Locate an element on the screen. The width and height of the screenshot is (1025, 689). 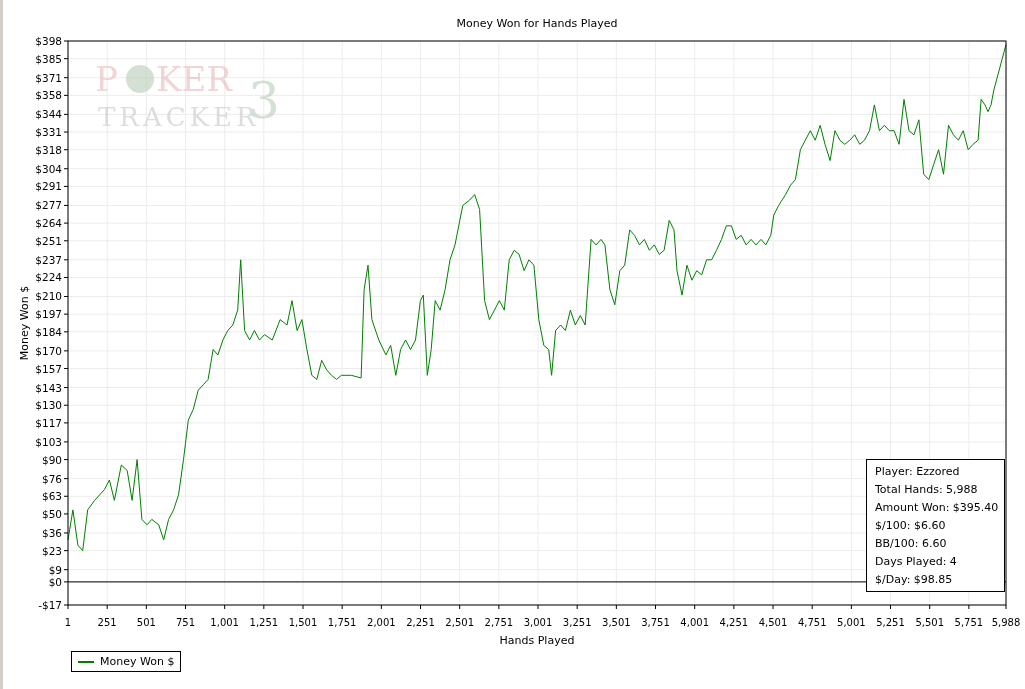
x-tick-label: 4,751 is located at coordinates (812, 622).